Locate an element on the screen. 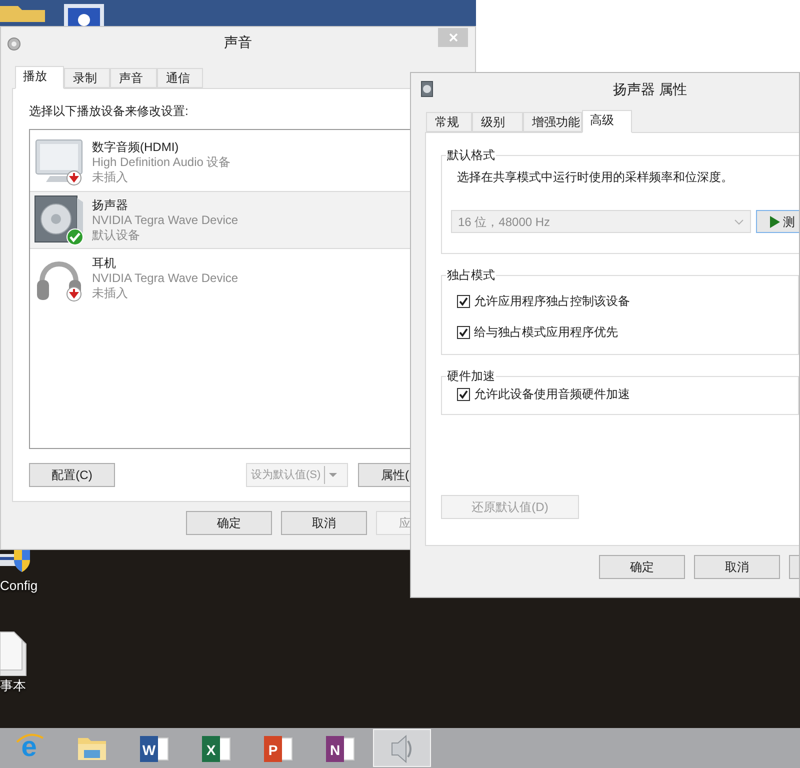  device-status: 默认设备 is located at coordinates (116, 235).